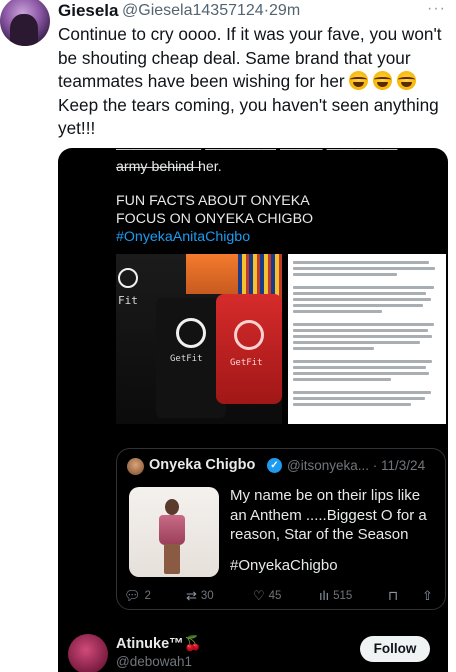  I want to click on author-avatar, so click(25, 23).